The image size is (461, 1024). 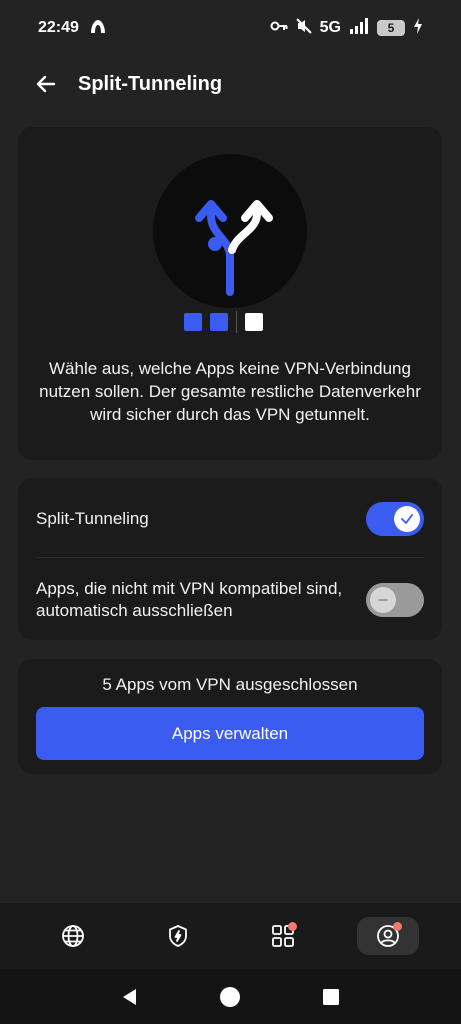 I want to click on status-time: 22:49, so click(x=58, y=27).